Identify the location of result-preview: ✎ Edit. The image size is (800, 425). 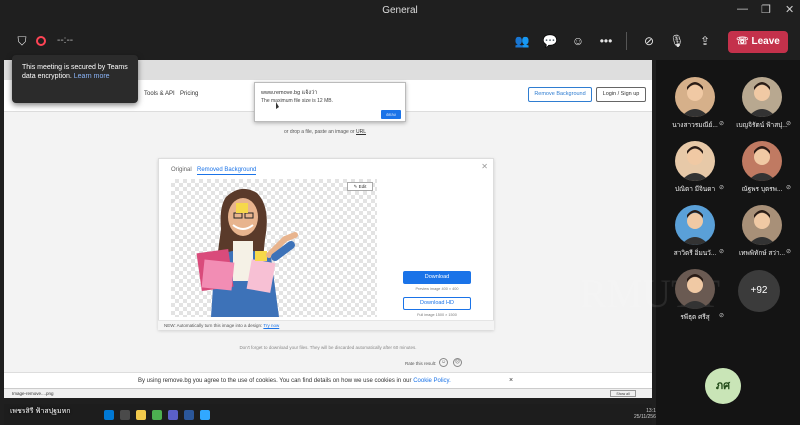
(274, 248).